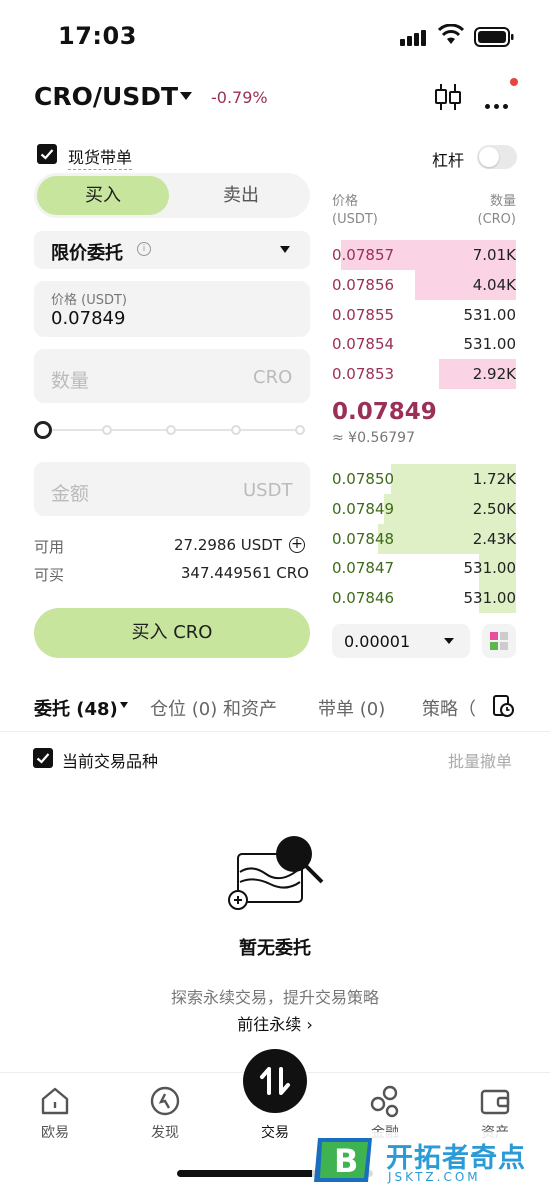 The image size is (550, 1190). What do you see at coordinates (448, 160) in the screenshot?
I see `leverage-label: 杠杆` at bounding box center [448, 160].